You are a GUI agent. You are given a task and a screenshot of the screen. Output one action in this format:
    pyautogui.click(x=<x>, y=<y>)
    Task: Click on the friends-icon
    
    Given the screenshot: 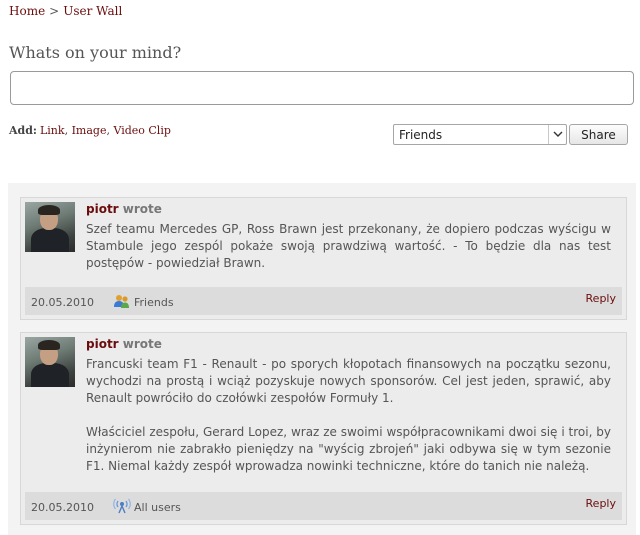 What is the action you would take?
    pyautogui.click(x=122, y=301)
    